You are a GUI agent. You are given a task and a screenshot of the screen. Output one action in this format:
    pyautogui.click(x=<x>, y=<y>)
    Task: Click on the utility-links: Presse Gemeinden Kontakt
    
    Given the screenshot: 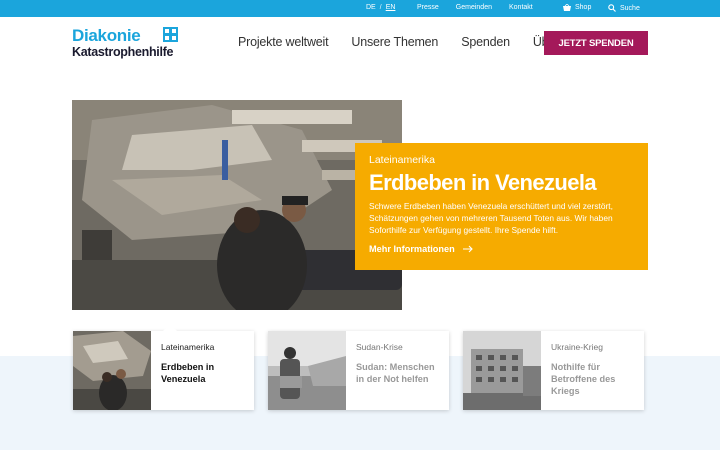 What is the action you would take?
    pyautogui.click(x=475, y=7)
    